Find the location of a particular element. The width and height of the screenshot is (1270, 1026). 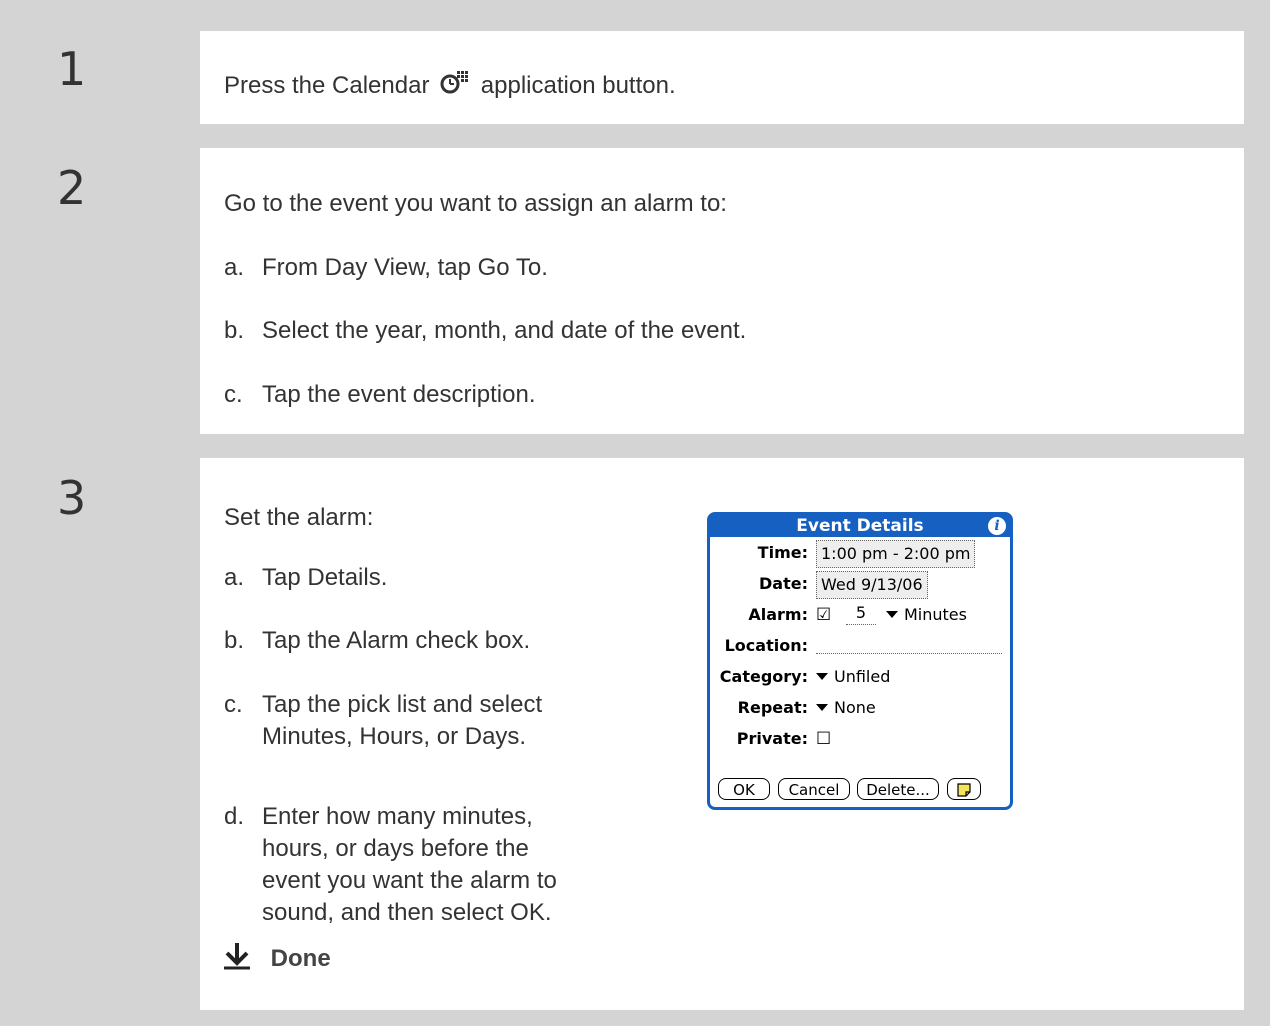

private-checkbox: ☐ is located at coordinates (823, 739).